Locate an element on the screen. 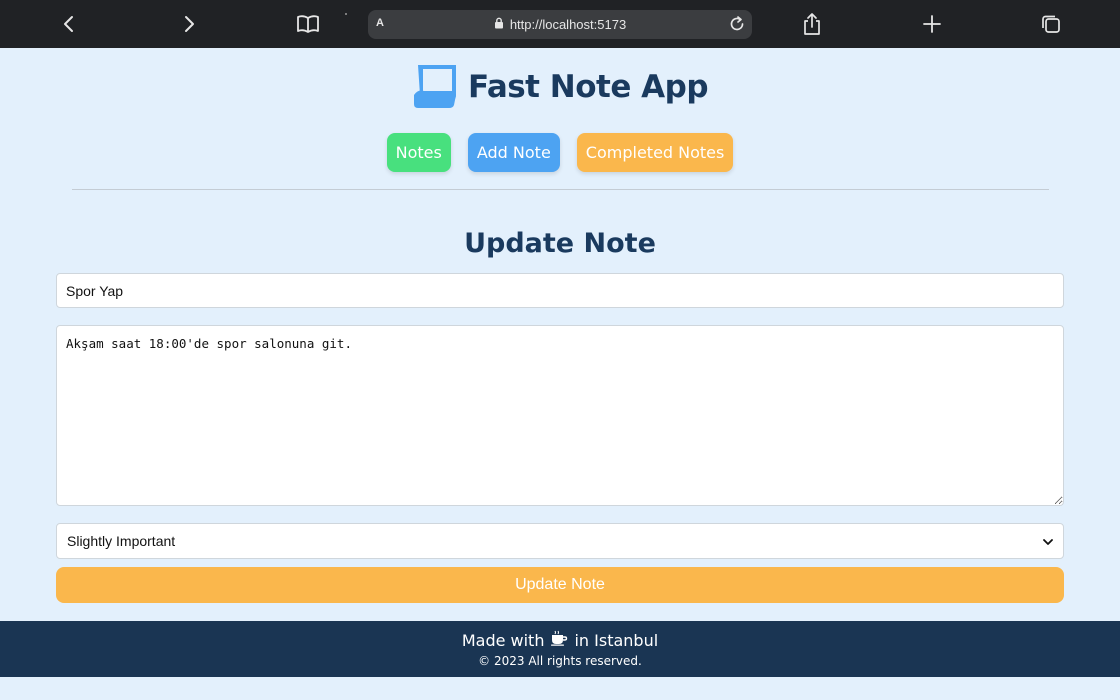 The width and height of the screenshot is (1120, 700). update-note-button: Update Note is located at coordinates (560, 585).